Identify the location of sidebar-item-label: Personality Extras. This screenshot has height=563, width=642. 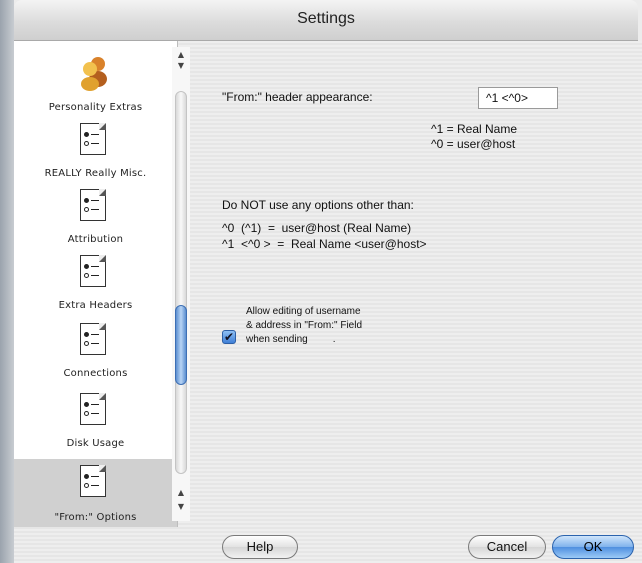
(95, 107).